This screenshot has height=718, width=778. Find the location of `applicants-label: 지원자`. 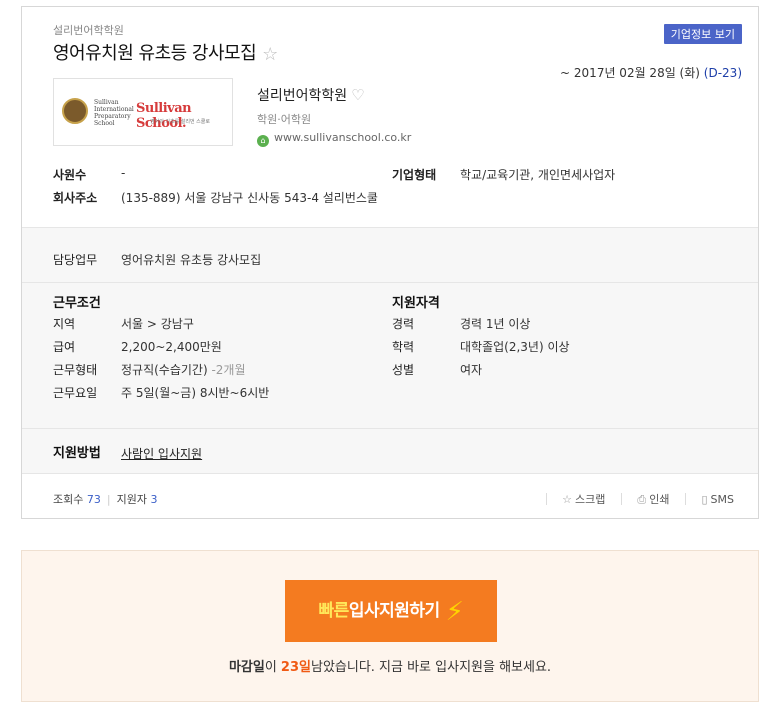

applicants-label: 지원자 is located at coordinates (131, 499).